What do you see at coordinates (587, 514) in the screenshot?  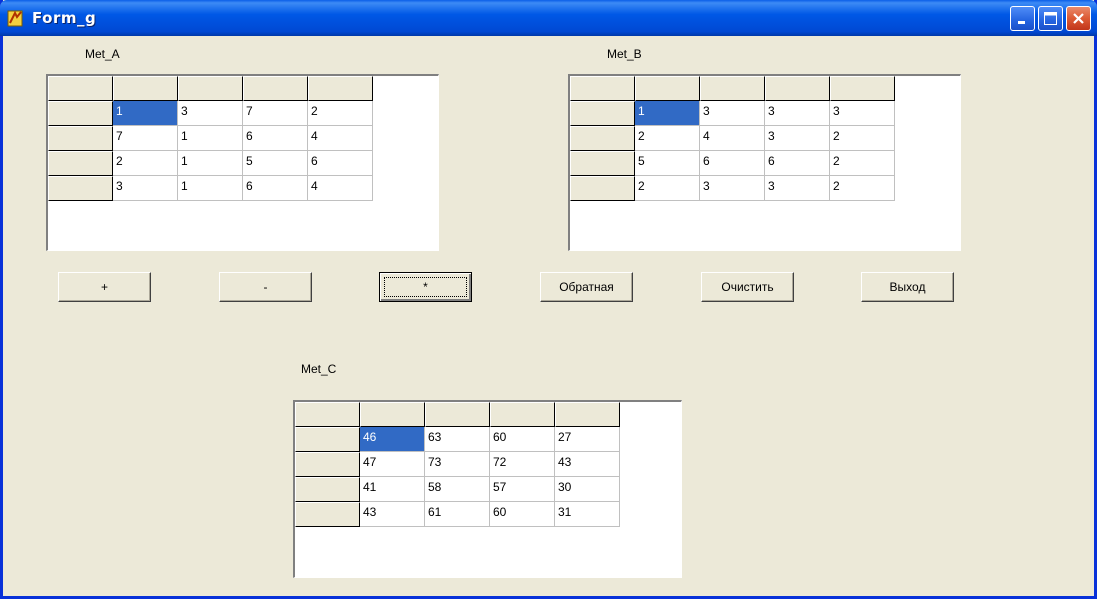 I see `grid-cell: 31` at bounding box center [587, 514].